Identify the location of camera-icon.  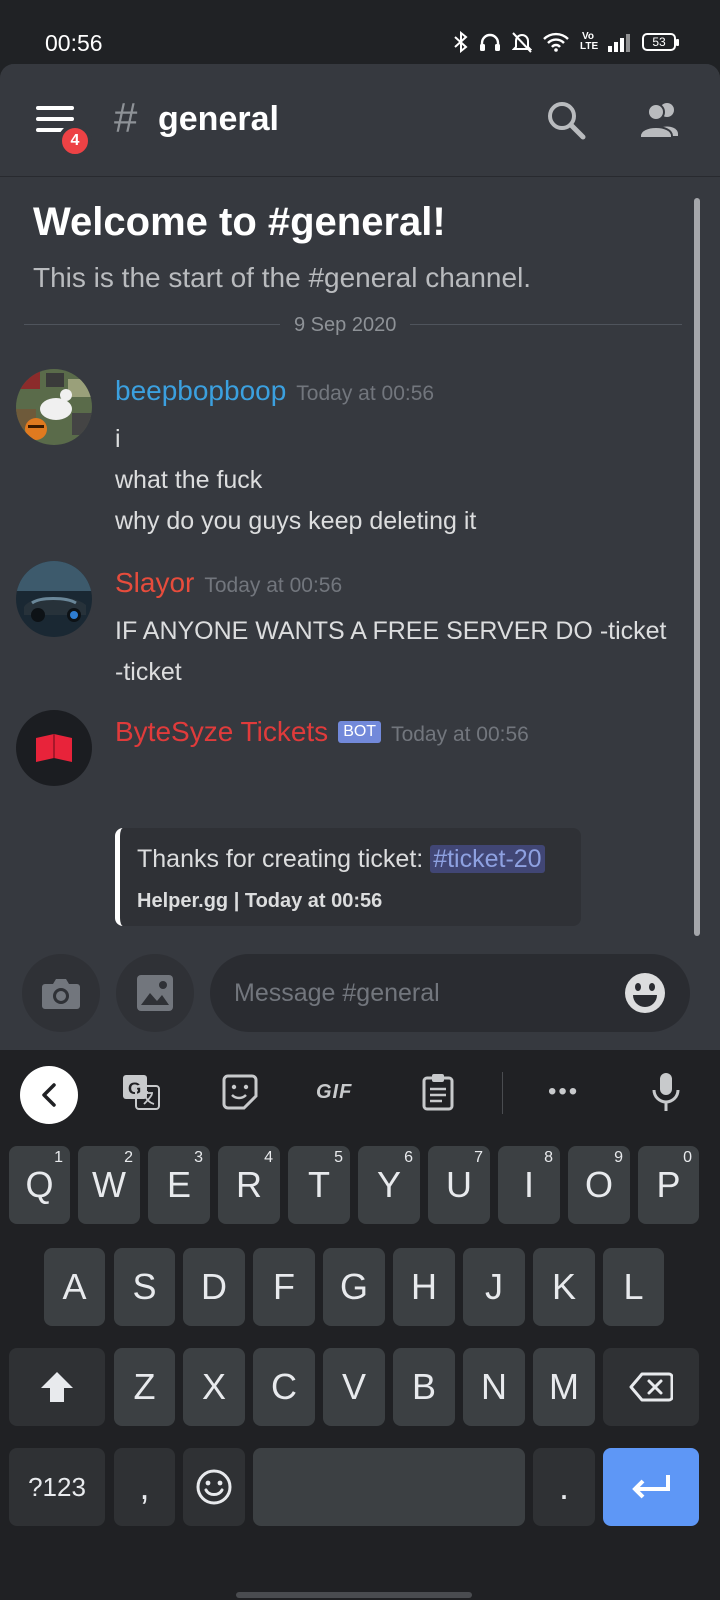
(61, 994).